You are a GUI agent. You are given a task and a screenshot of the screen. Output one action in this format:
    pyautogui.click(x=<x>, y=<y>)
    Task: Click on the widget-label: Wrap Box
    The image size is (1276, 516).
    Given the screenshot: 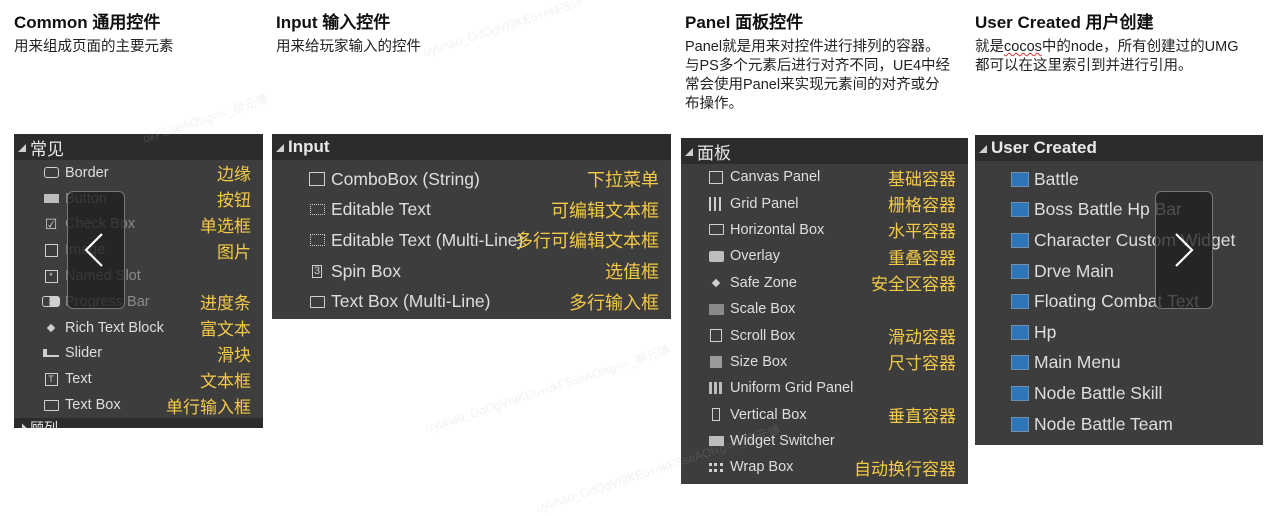 What is the action you would take?
    pyautogui.click(x=762, y=467)
    